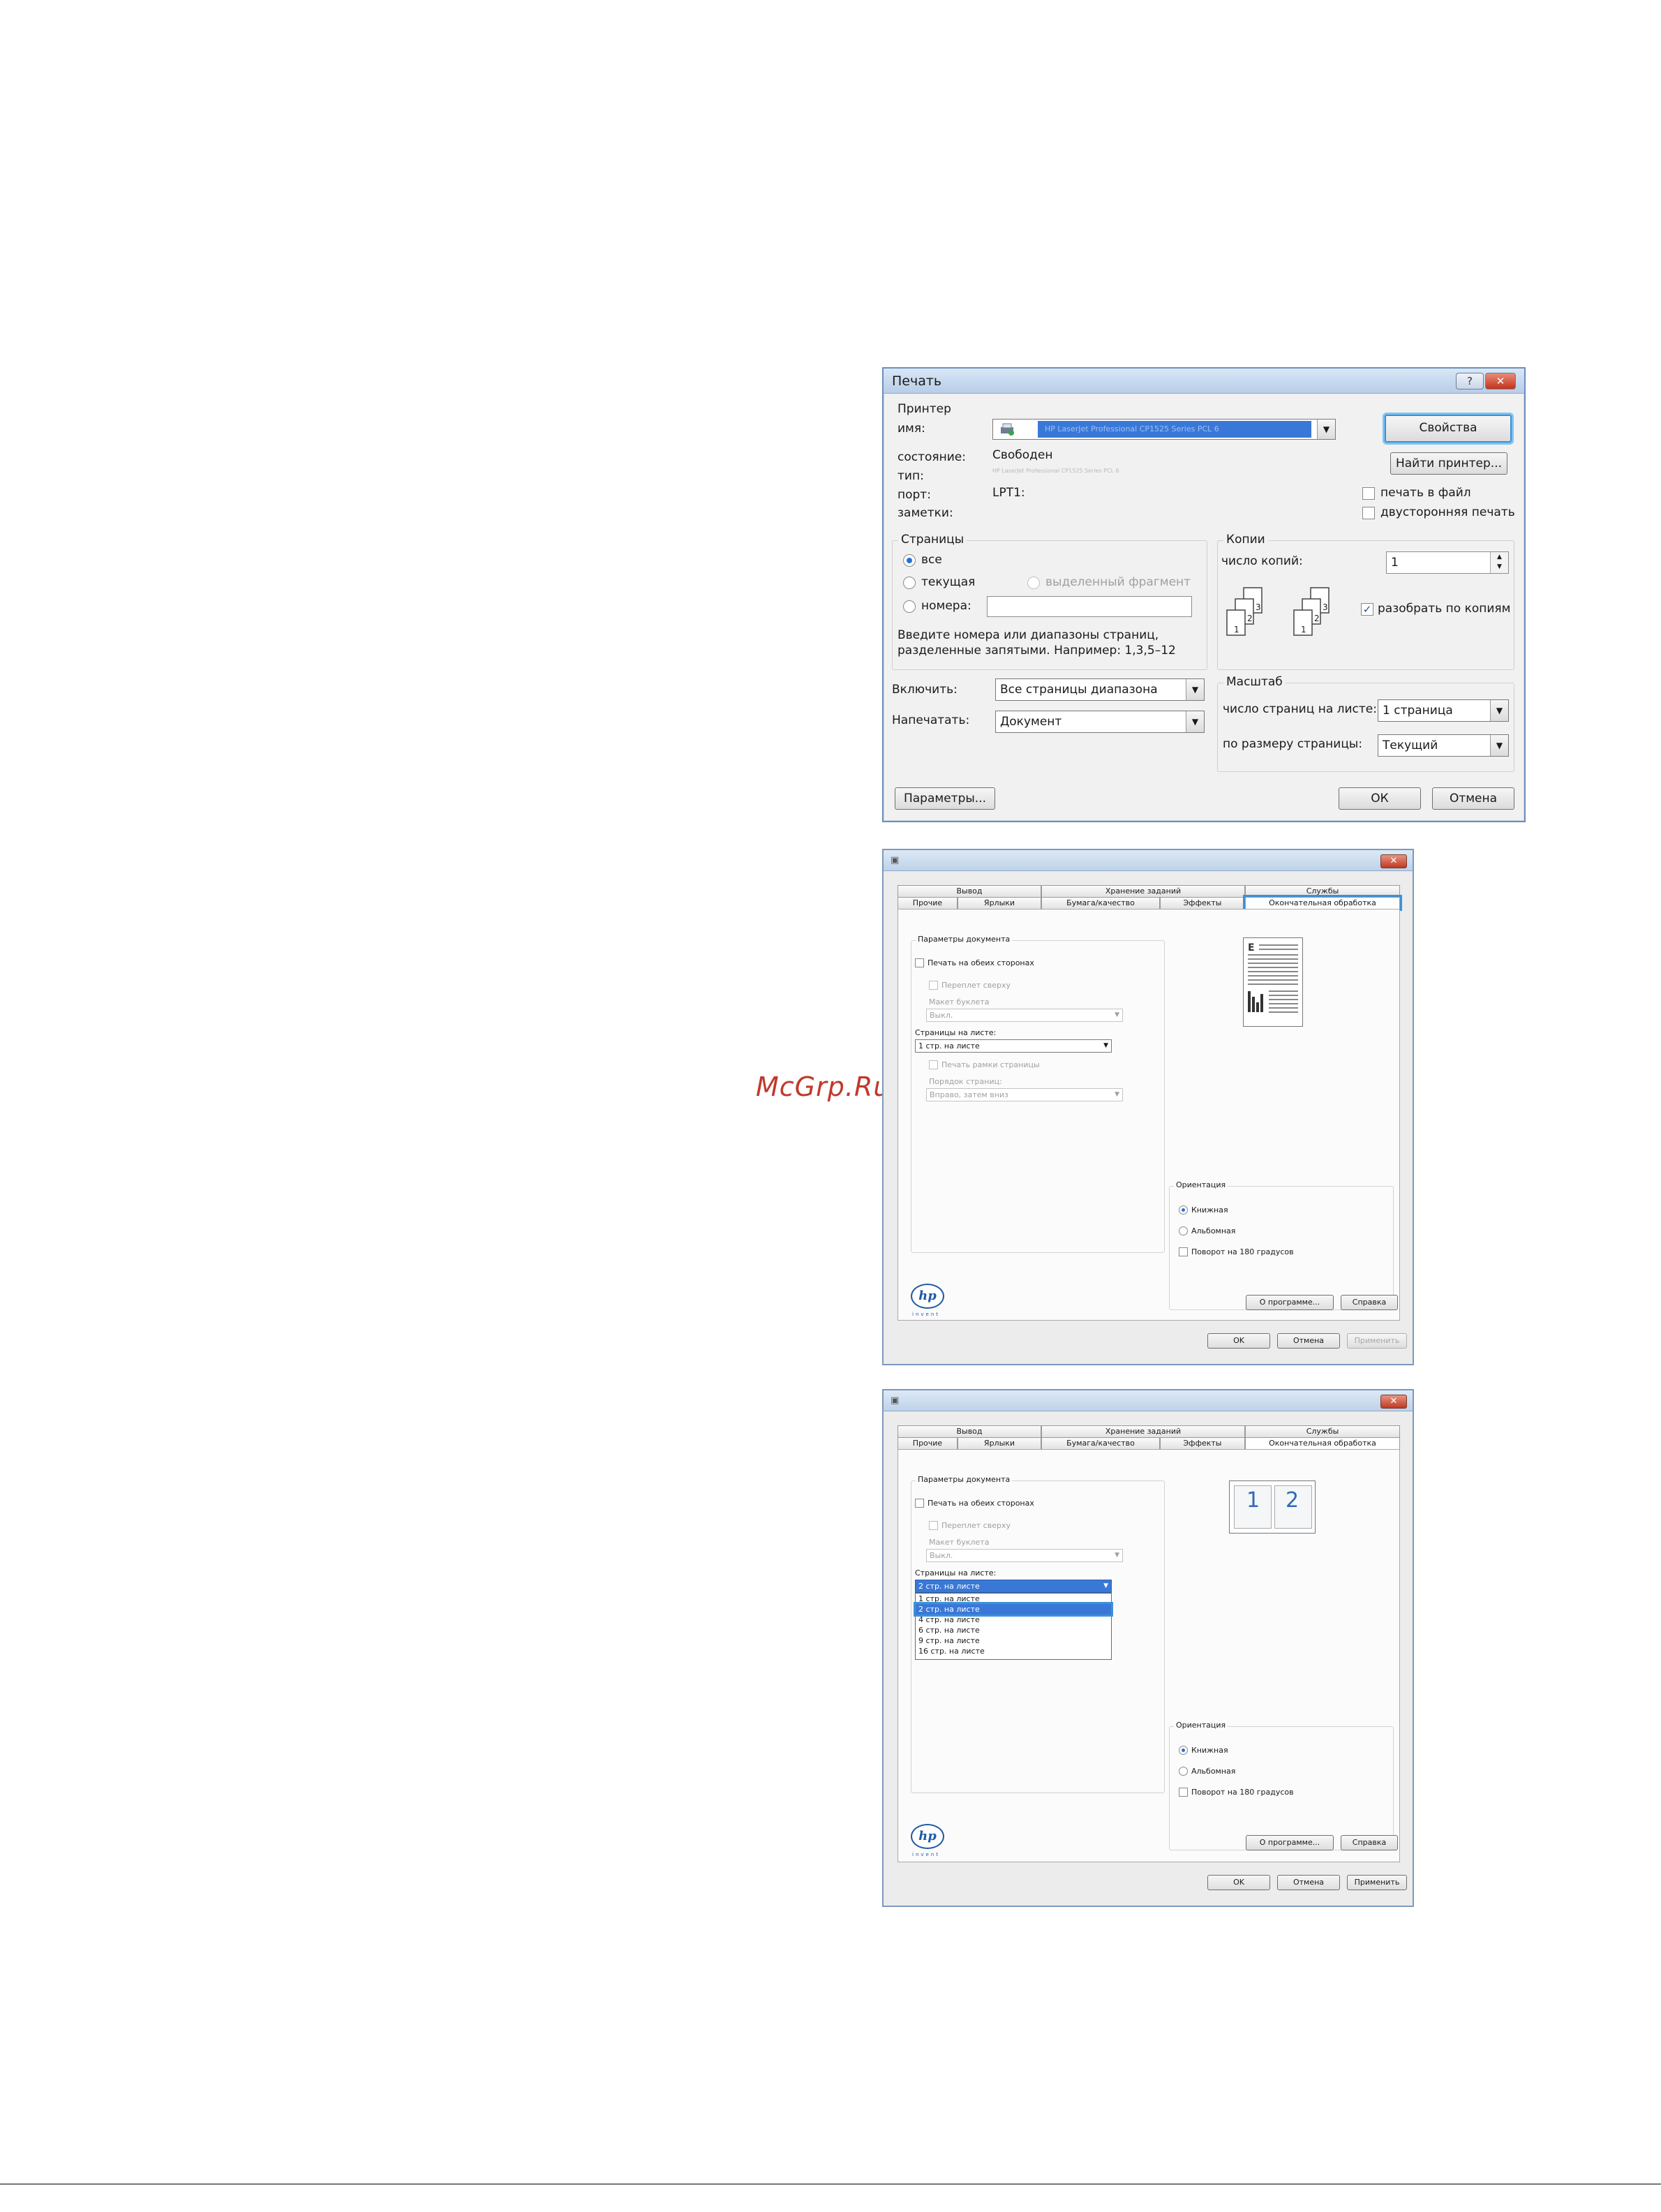  What do you see at coordinates (917, 381) in the screenshot?
I see `dialog-title: Печать` at bounding box center [917, 381].